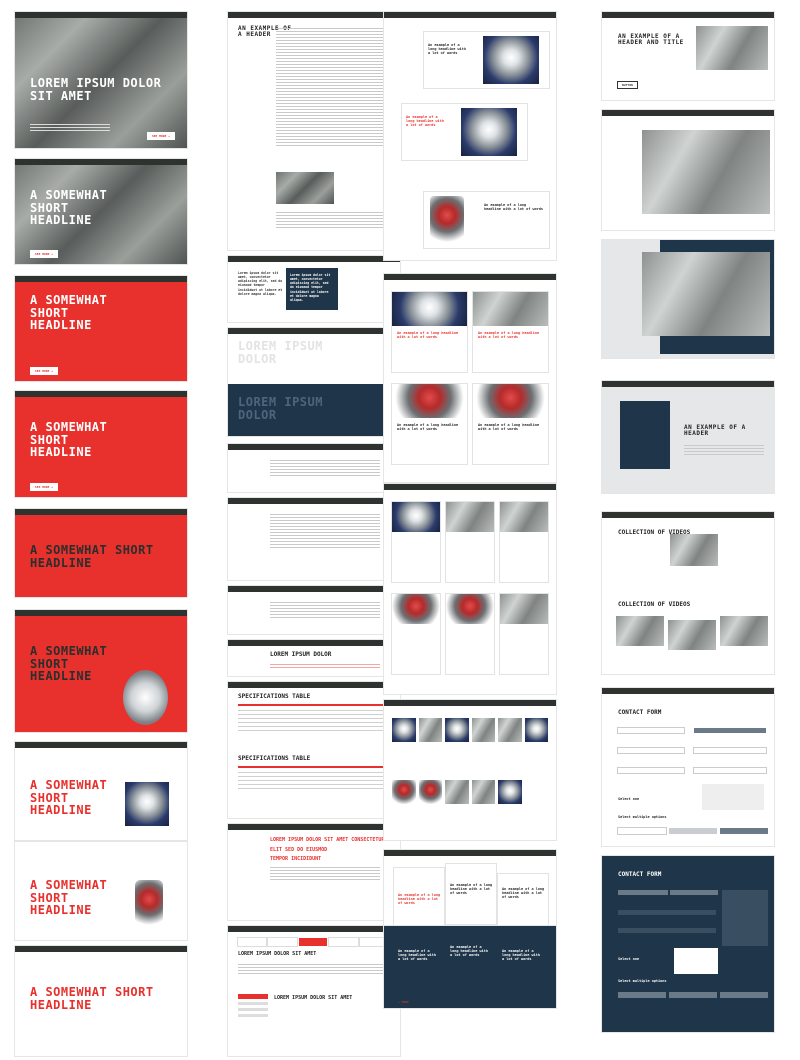  I want to click on product-image, so click(645, 435).